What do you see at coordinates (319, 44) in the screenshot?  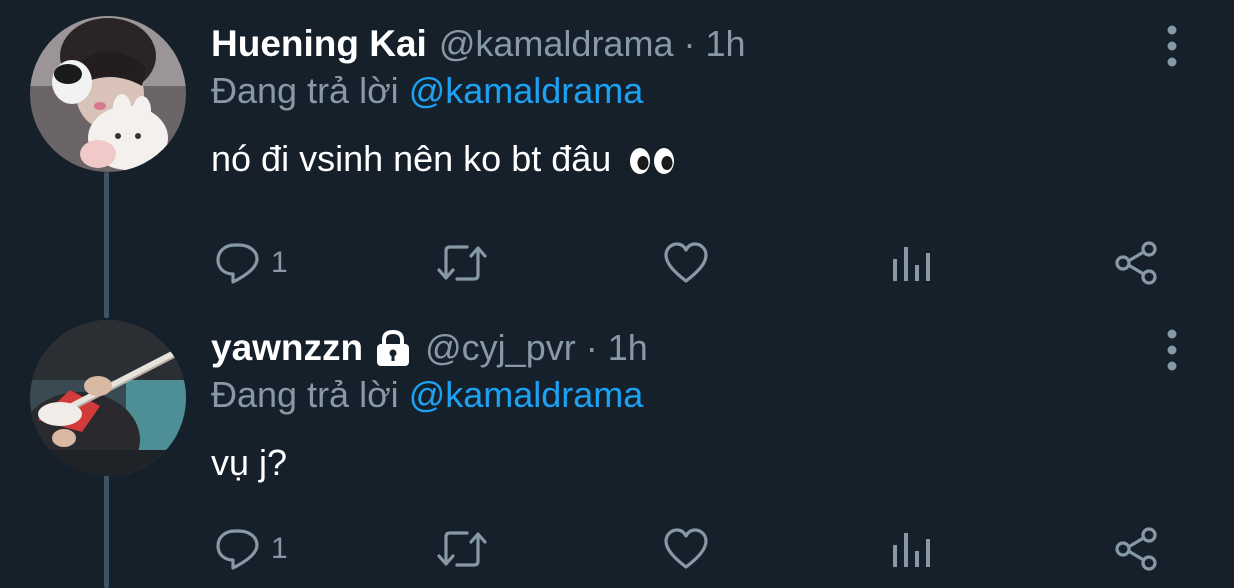 I see `display-name: Huening Kai` at bounding box center [319, 44].